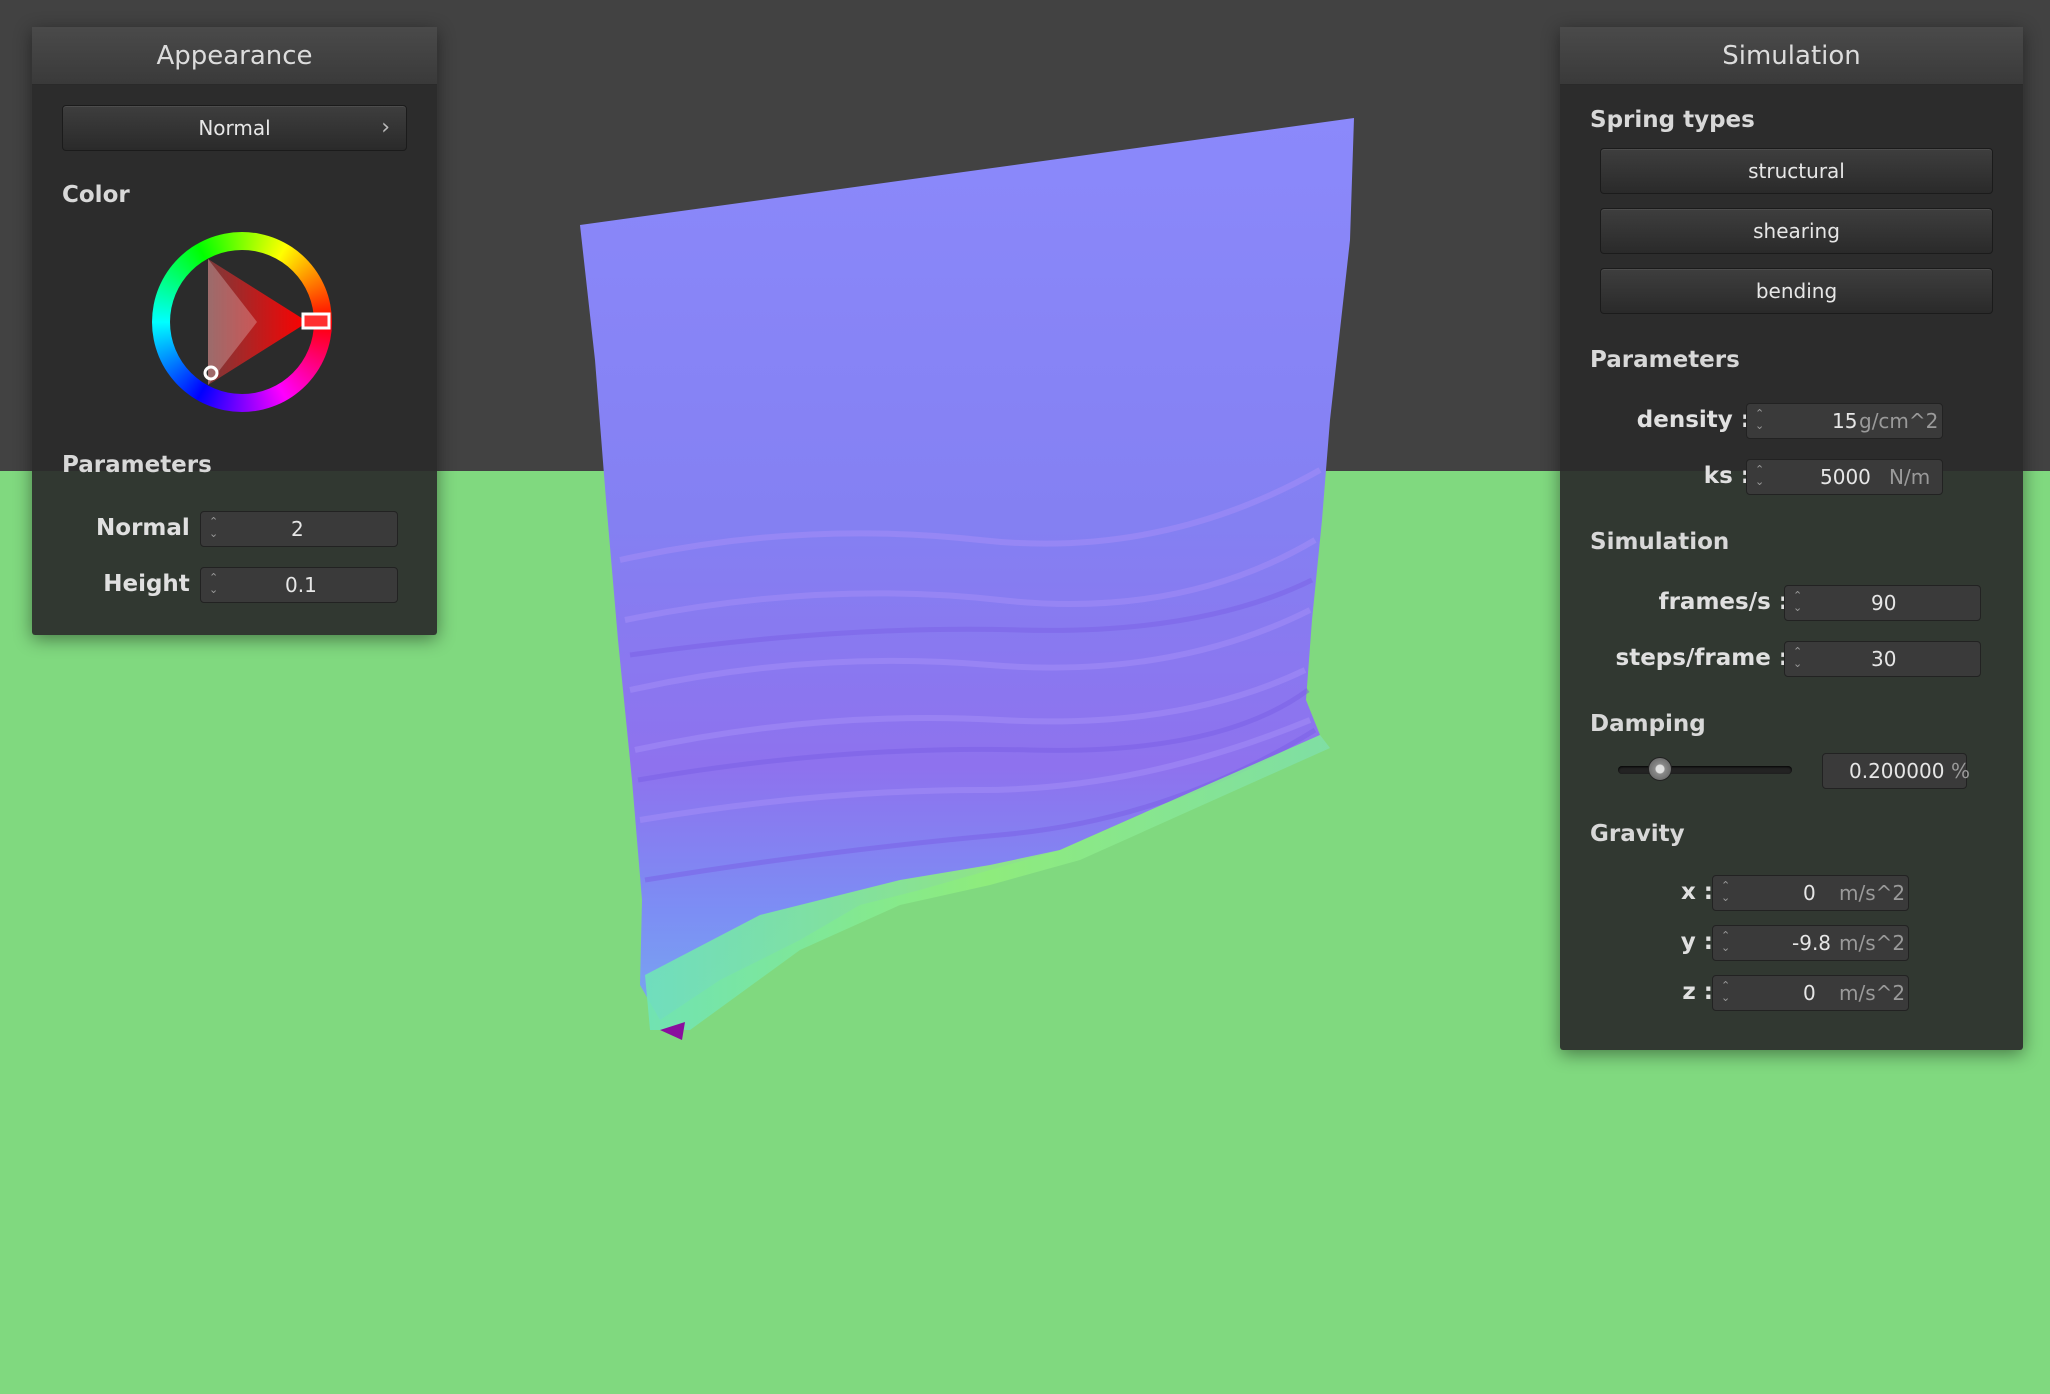 Image resolution: width=2050 pixels, height=1394 pixels. Describe the element at coordinates (1872, 943) in the screenshot. I see `gravity-y-unit: m/s^2` at that location.